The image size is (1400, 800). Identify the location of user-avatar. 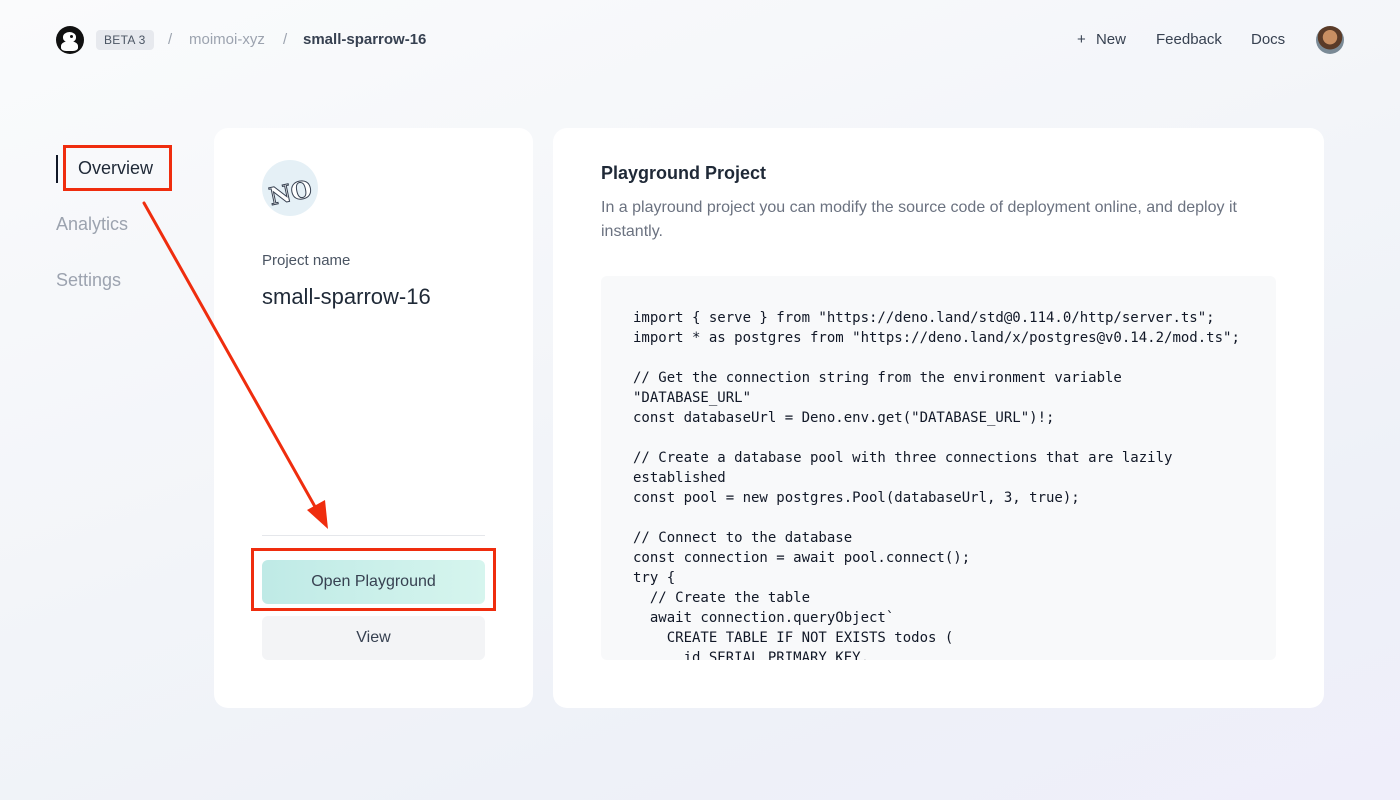
(1330, 40).